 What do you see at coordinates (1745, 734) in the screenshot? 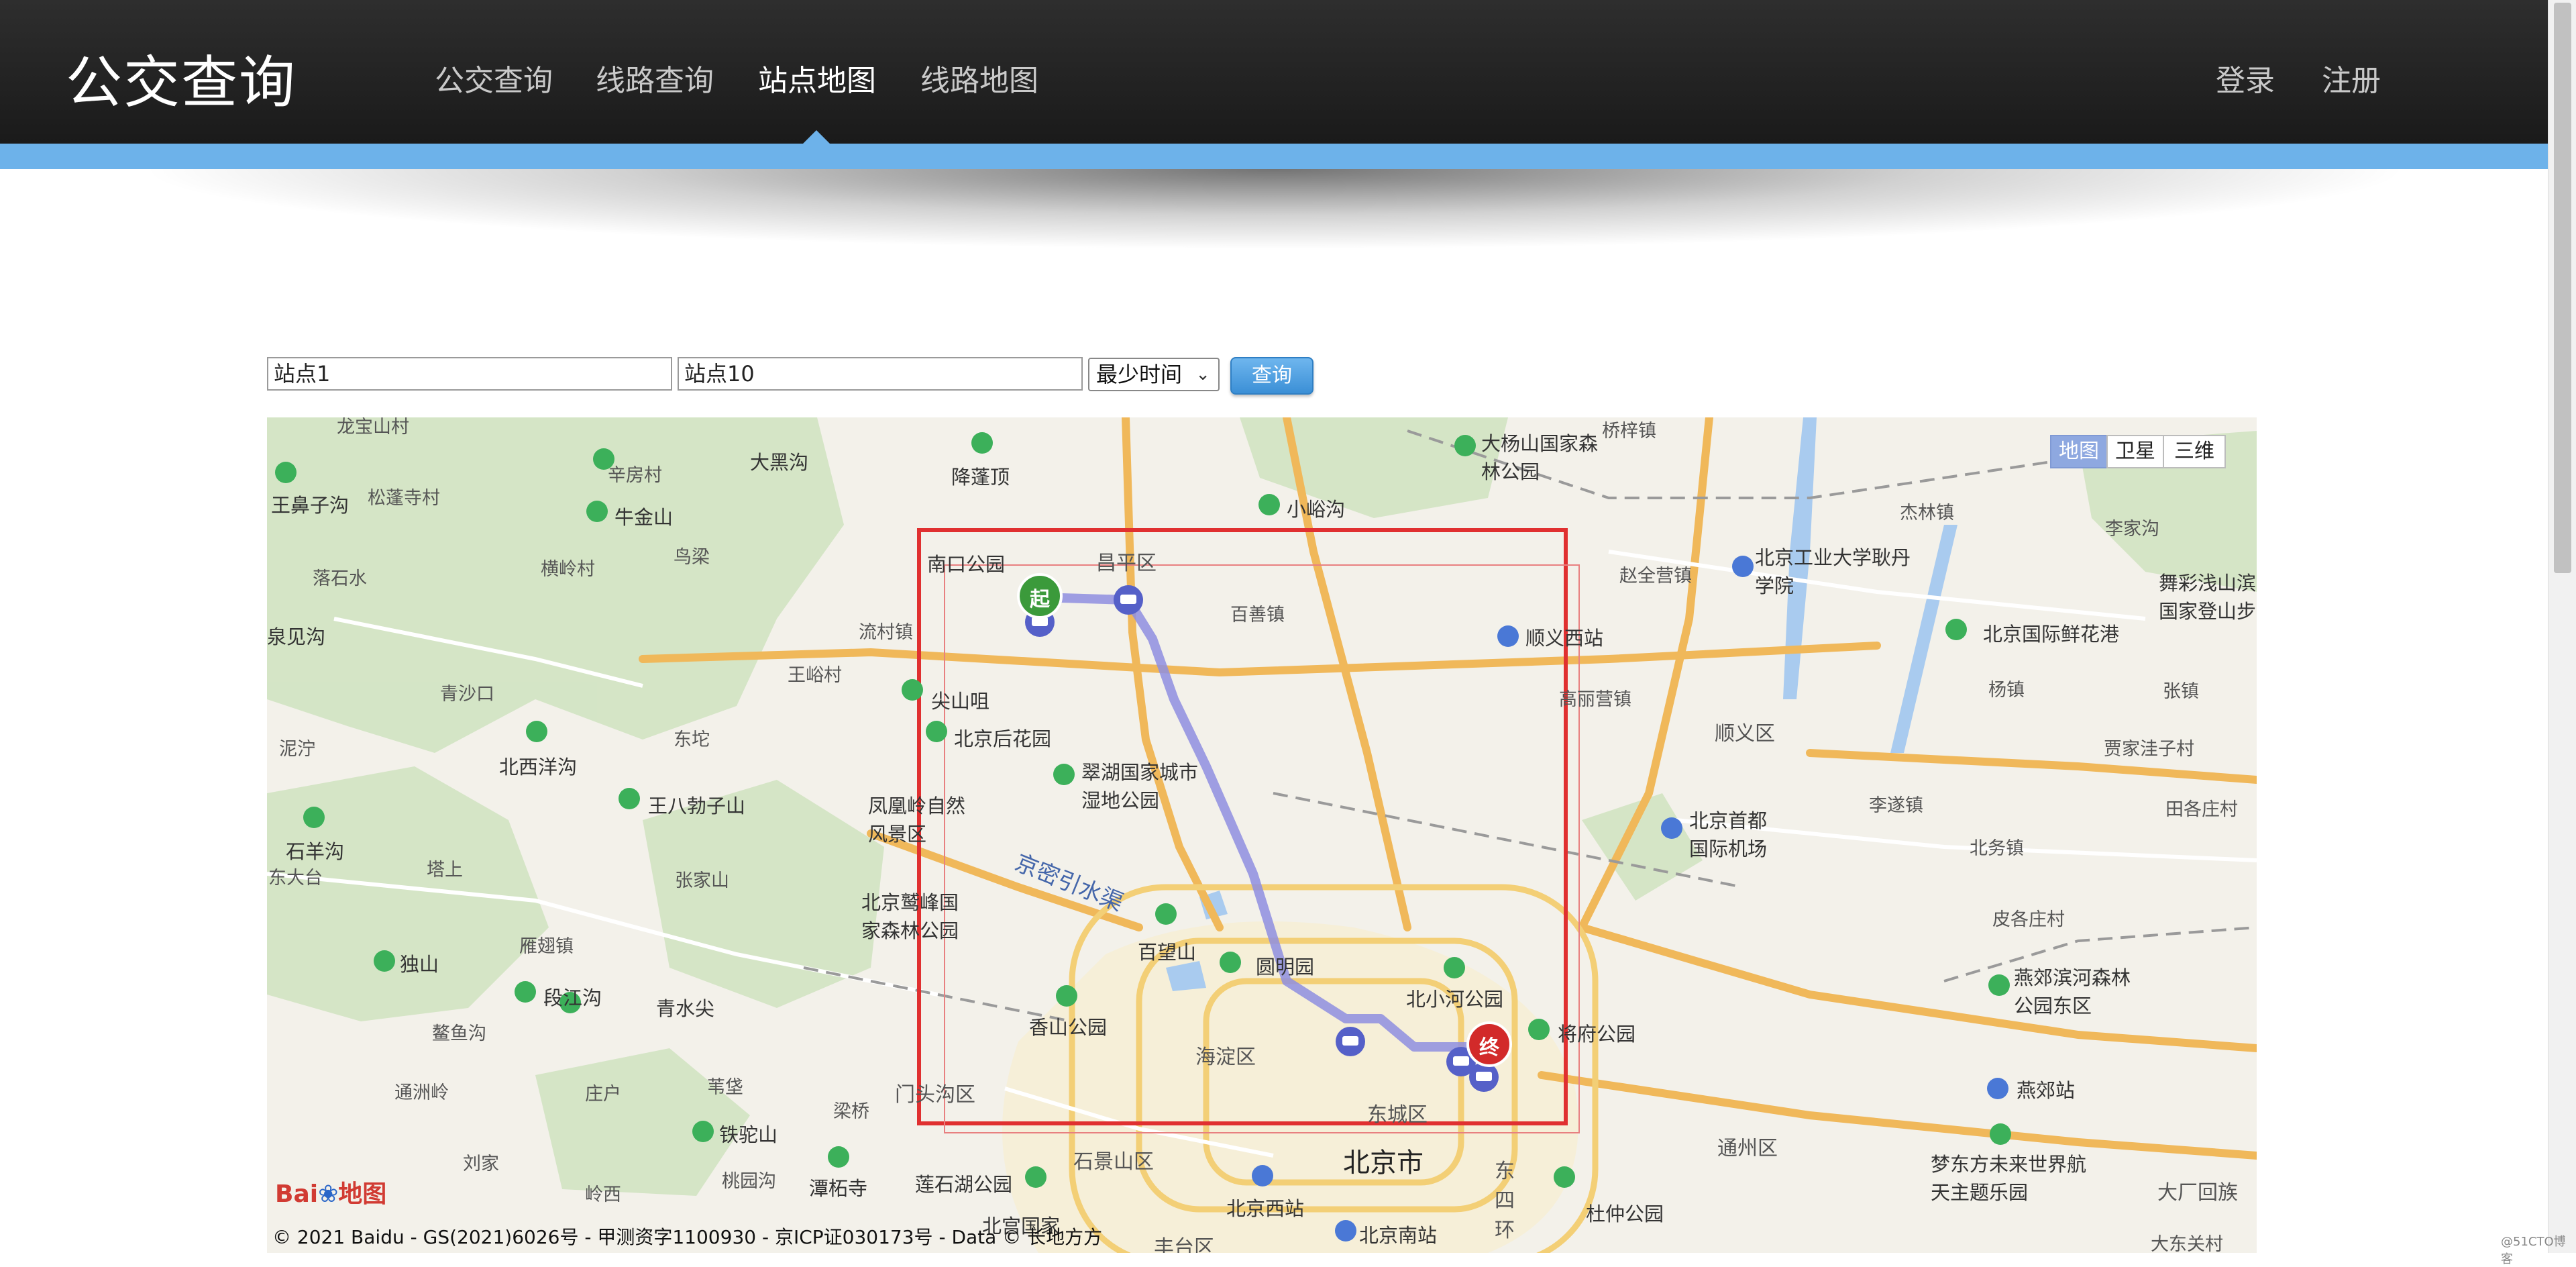
I see `map-label: 顺义区` at bounding box center [1745, 734].